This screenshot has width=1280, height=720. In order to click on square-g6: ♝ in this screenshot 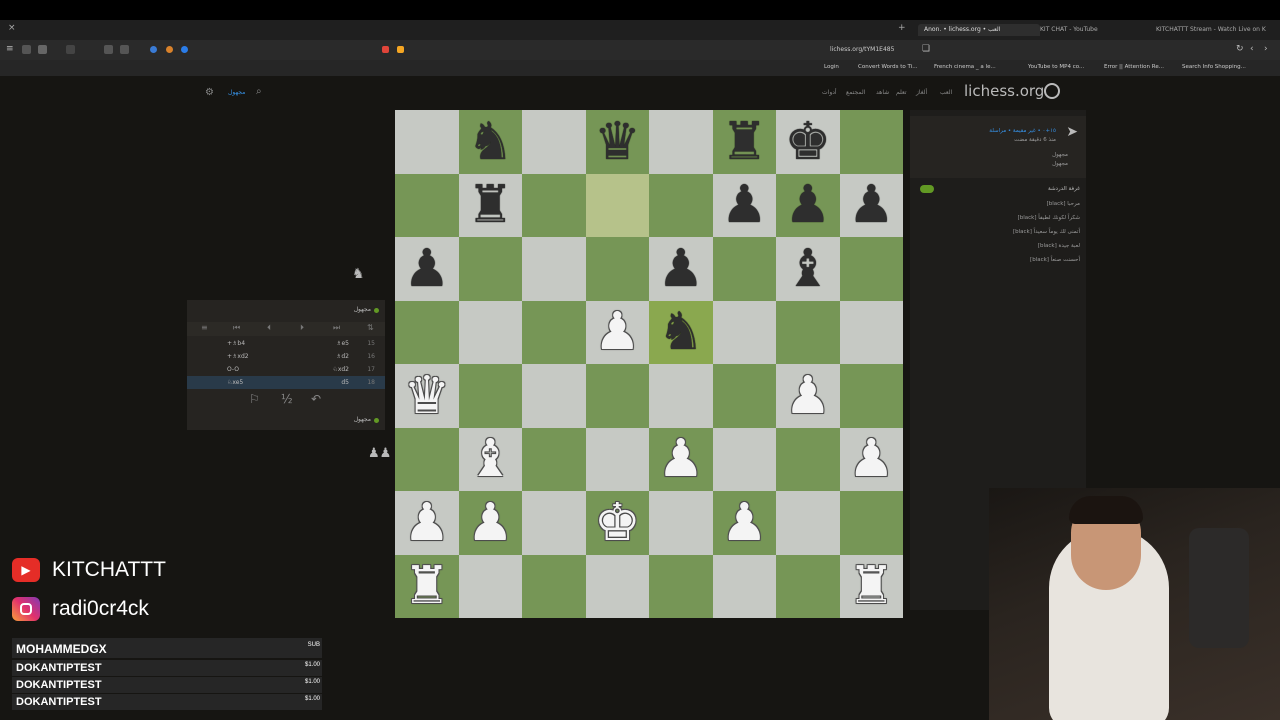, I will do `click(808, 269)`.